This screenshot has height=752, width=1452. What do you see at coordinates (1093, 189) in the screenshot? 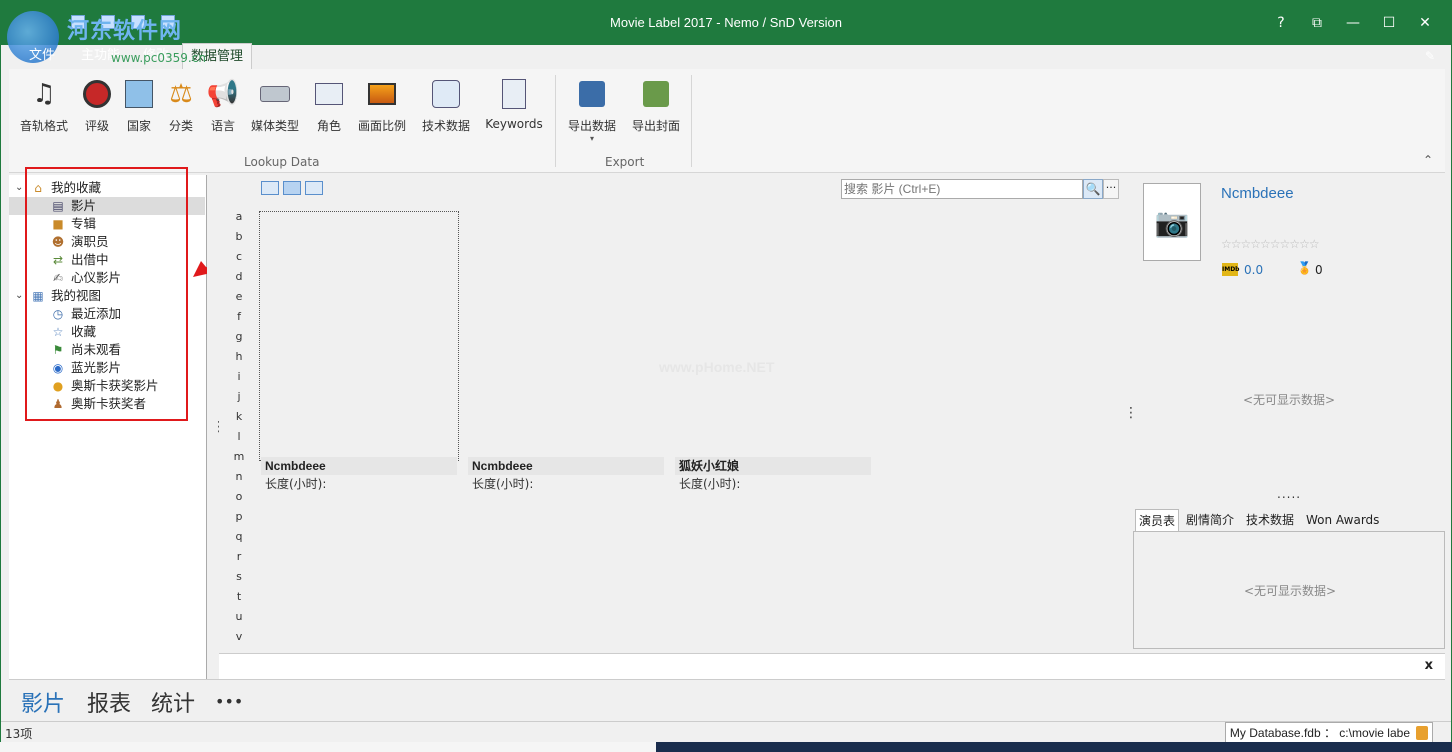
I see `search-icon: 🔍` at bounding box center [1093, 189].